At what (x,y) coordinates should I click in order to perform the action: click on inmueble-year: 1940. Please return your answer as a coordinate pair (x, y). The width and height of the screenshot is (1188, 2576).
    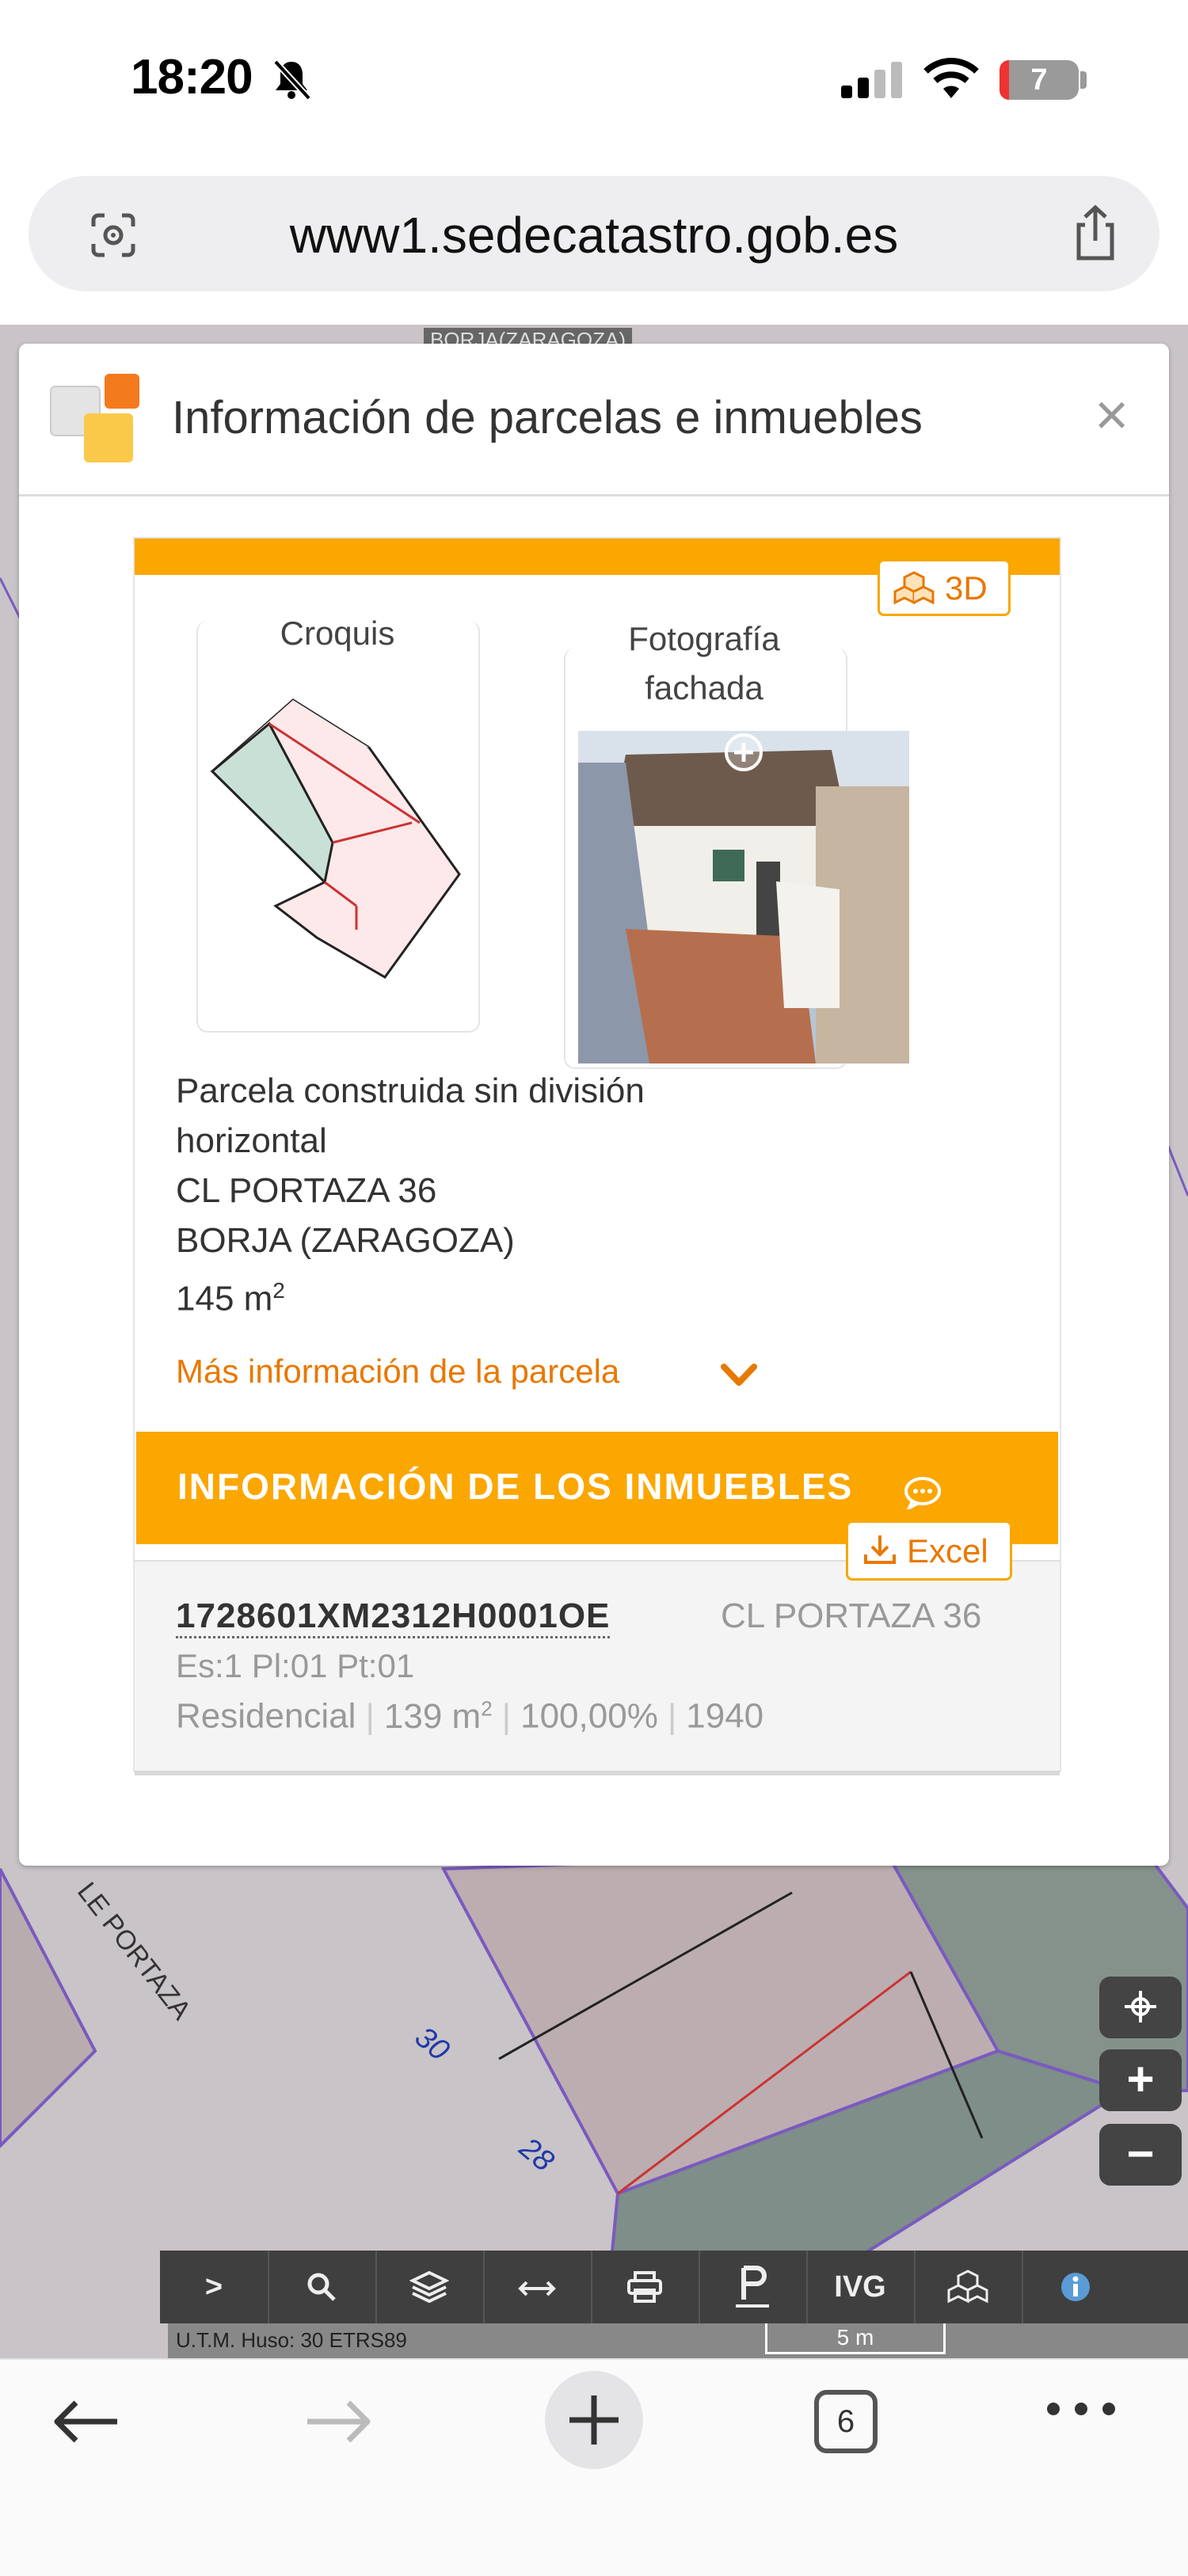
    Looking at the image, I should click on (725, 1716).